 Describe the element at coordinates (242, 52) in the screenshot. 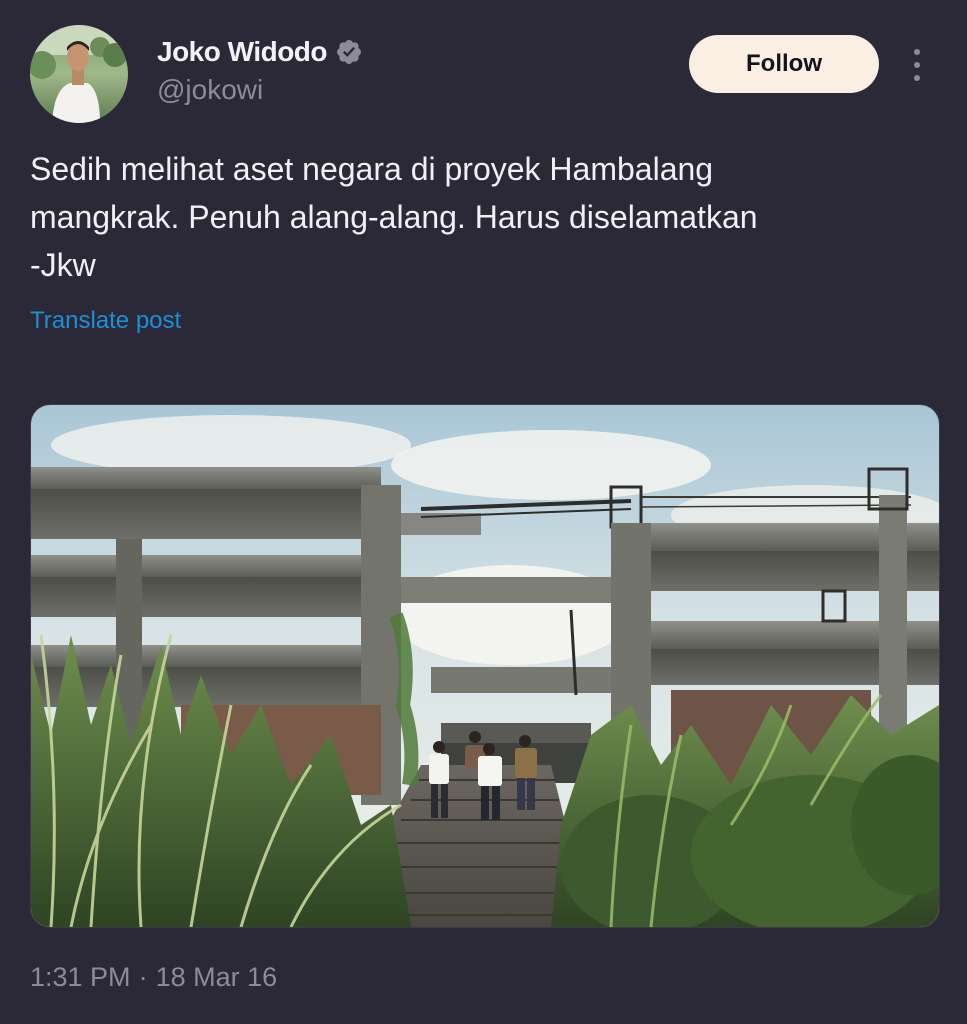

I see `author-display-name: Joko Widodo` at that location.